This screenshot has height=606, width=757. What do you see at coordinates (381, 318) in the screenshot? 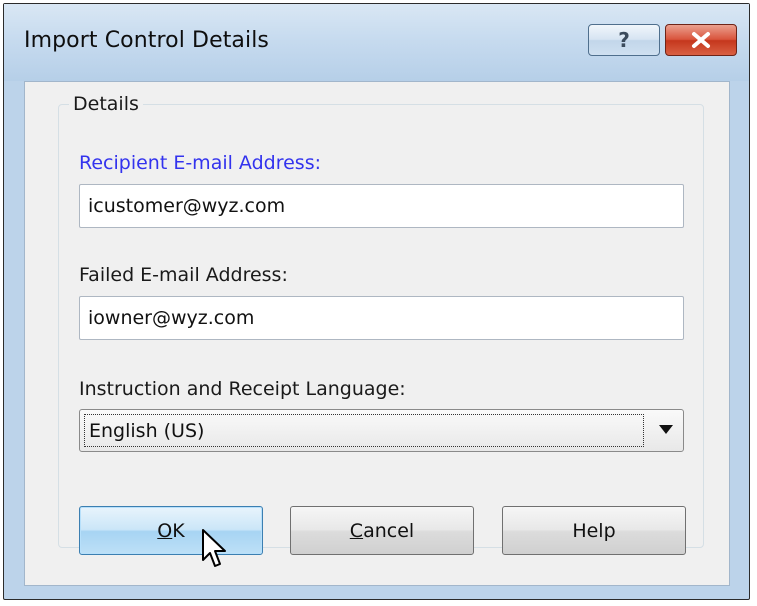
I see `failed-email-input: iowner@wyz.com` at bounding box center [381, 318].